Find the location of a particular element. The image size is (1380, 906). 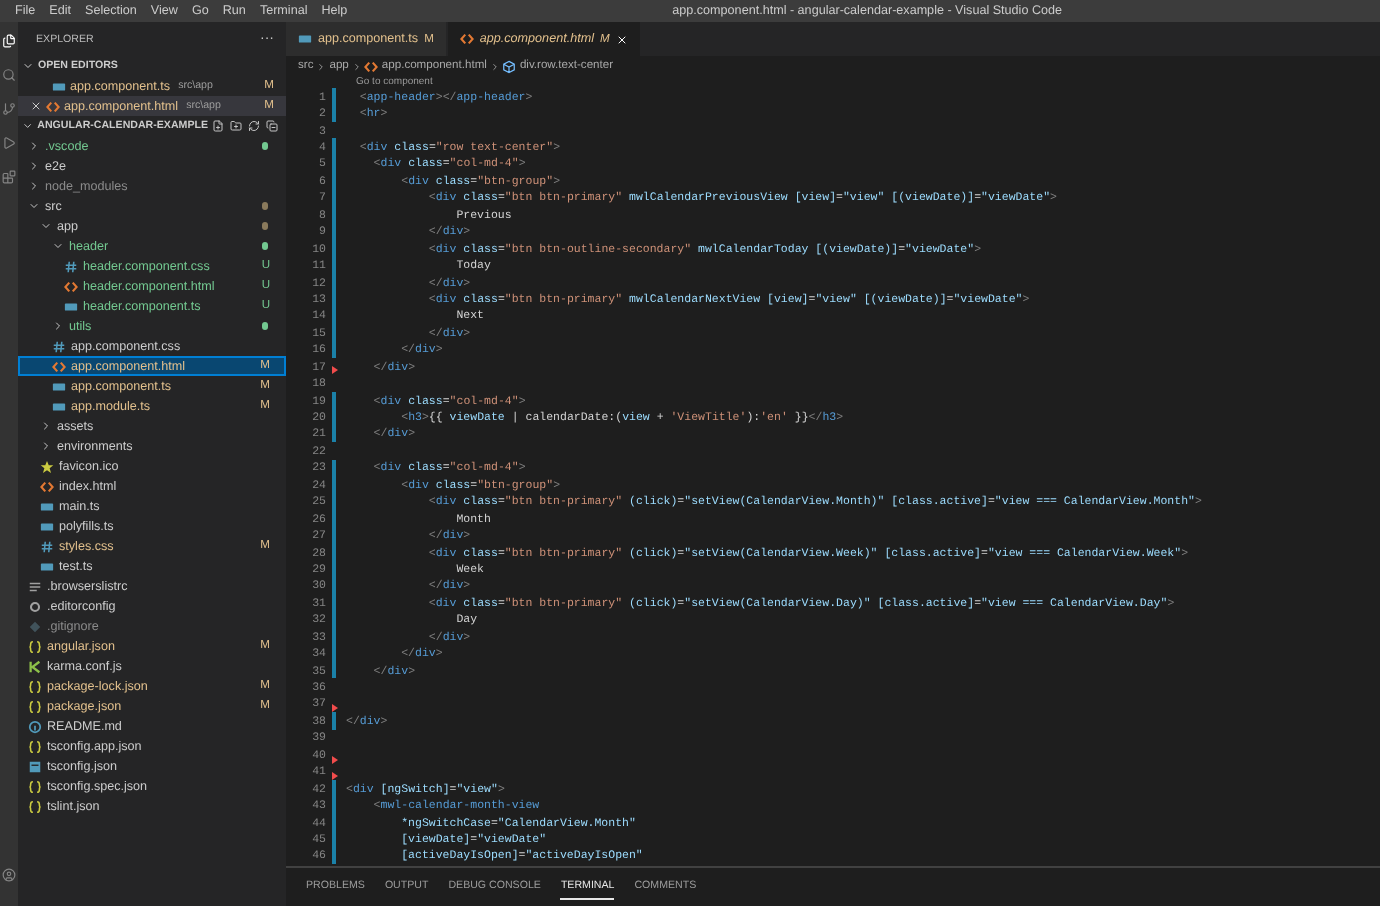

star-icon is located at coordinates (47, 466).